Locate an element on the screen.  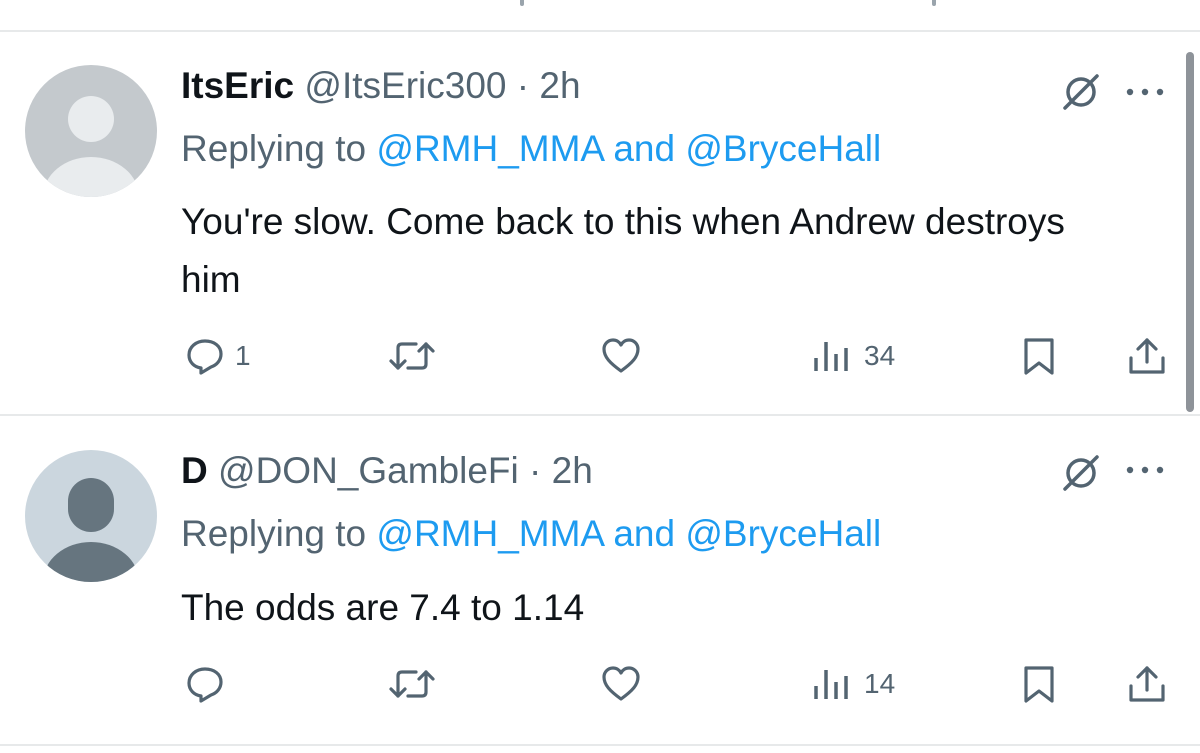
reply-button: 1 is located at coordinates (218, 356).